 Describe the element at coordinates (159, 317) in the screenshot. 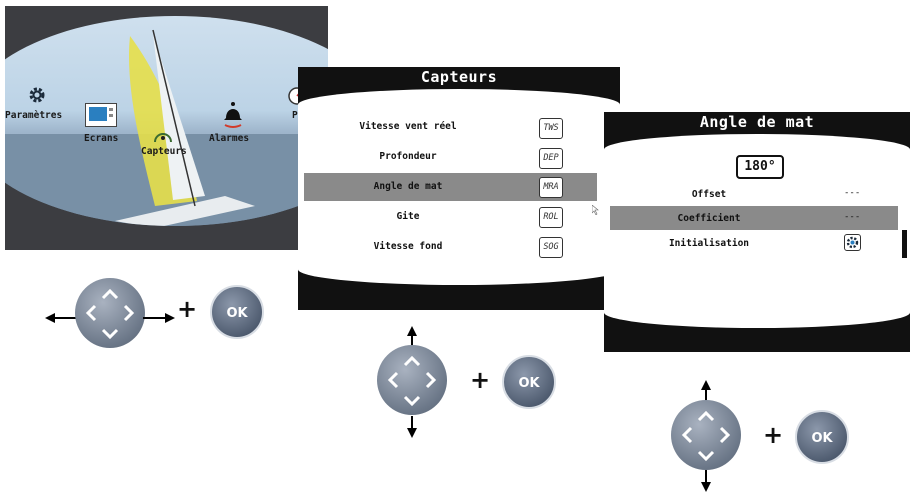

I see `arrow-right-icon` at that location.